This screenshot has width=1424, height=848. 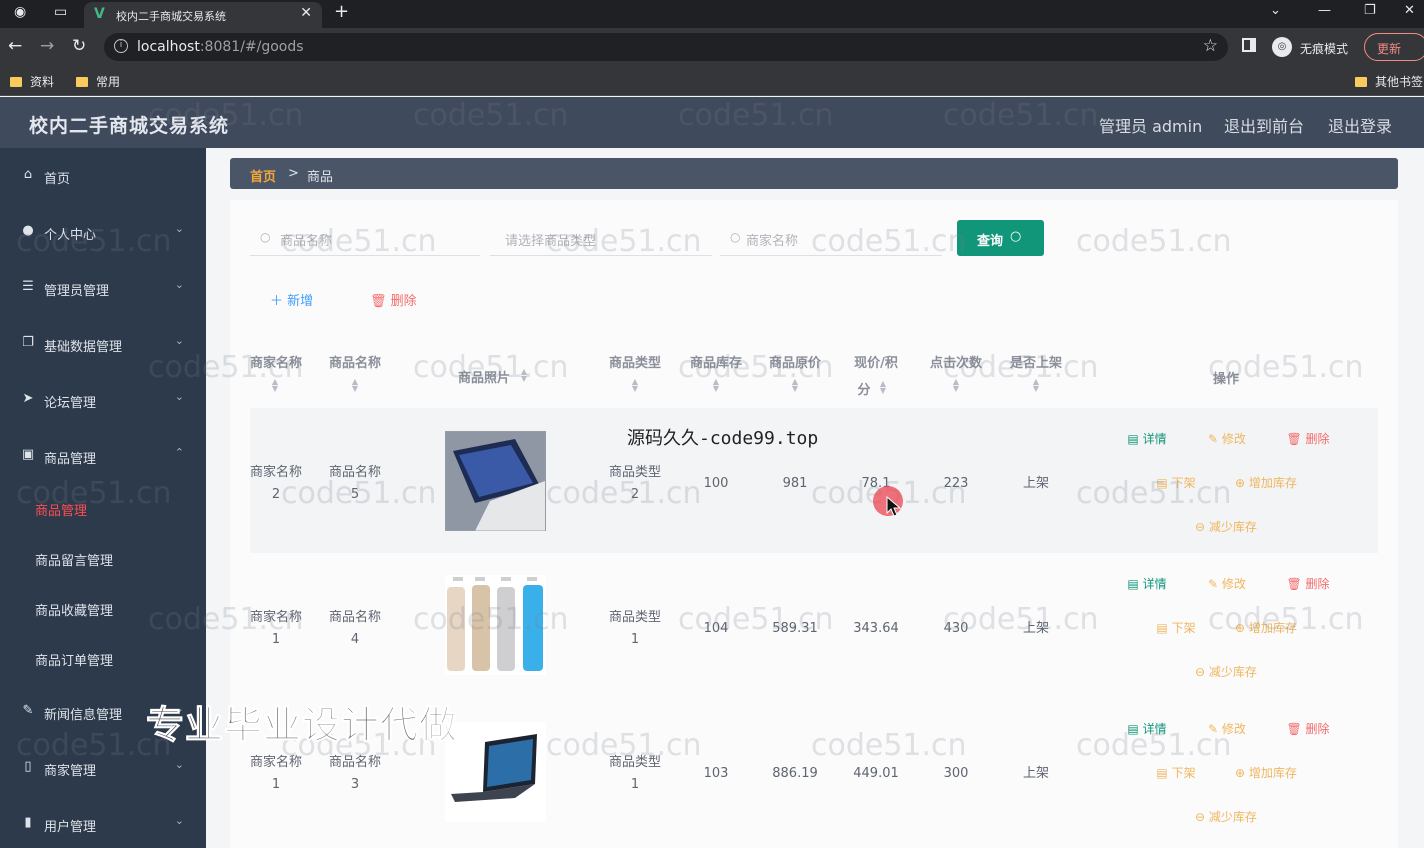 I want to click on minus-circle-icon: ⊖, so click(x=1202, y=817).